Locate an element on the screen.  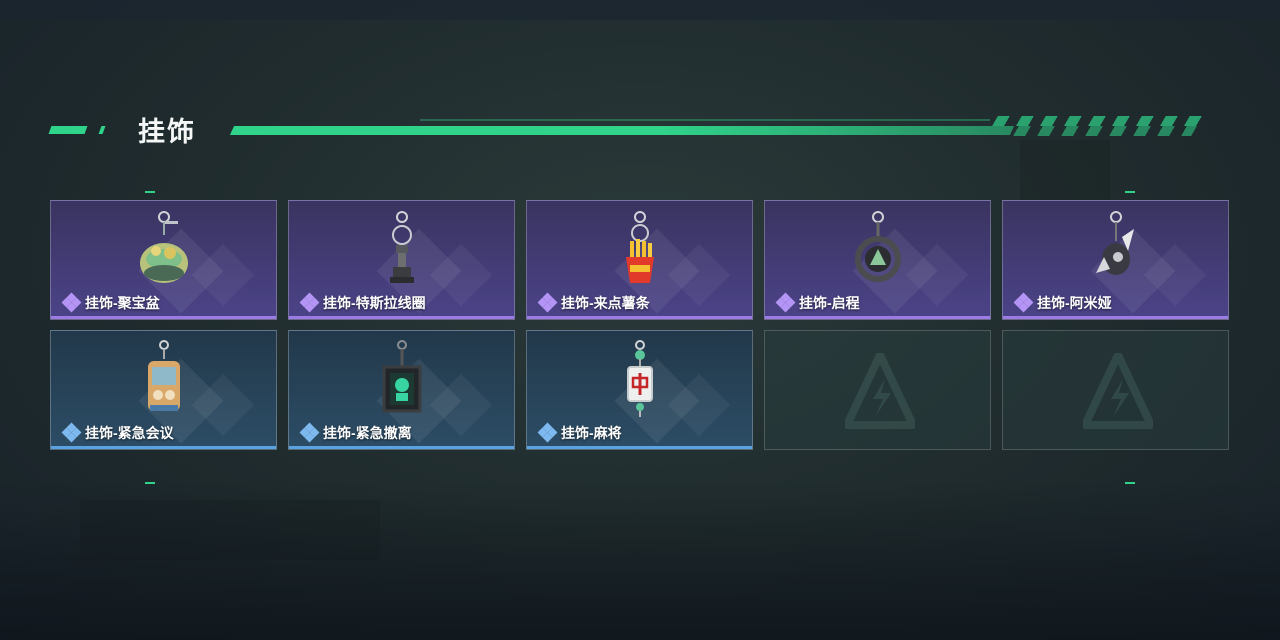
charm-label: 挂饰-阿米娅 is located at coordinates (1062, 302).